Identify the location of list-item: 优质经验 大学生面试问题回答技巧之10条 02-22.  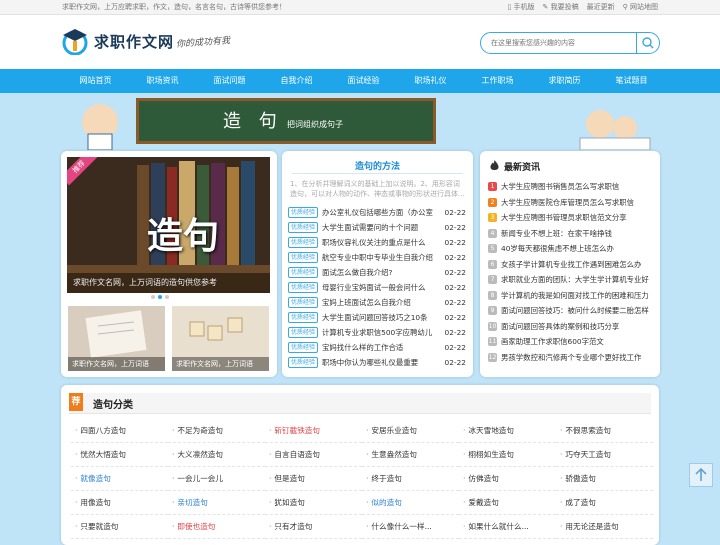
(377, 317).